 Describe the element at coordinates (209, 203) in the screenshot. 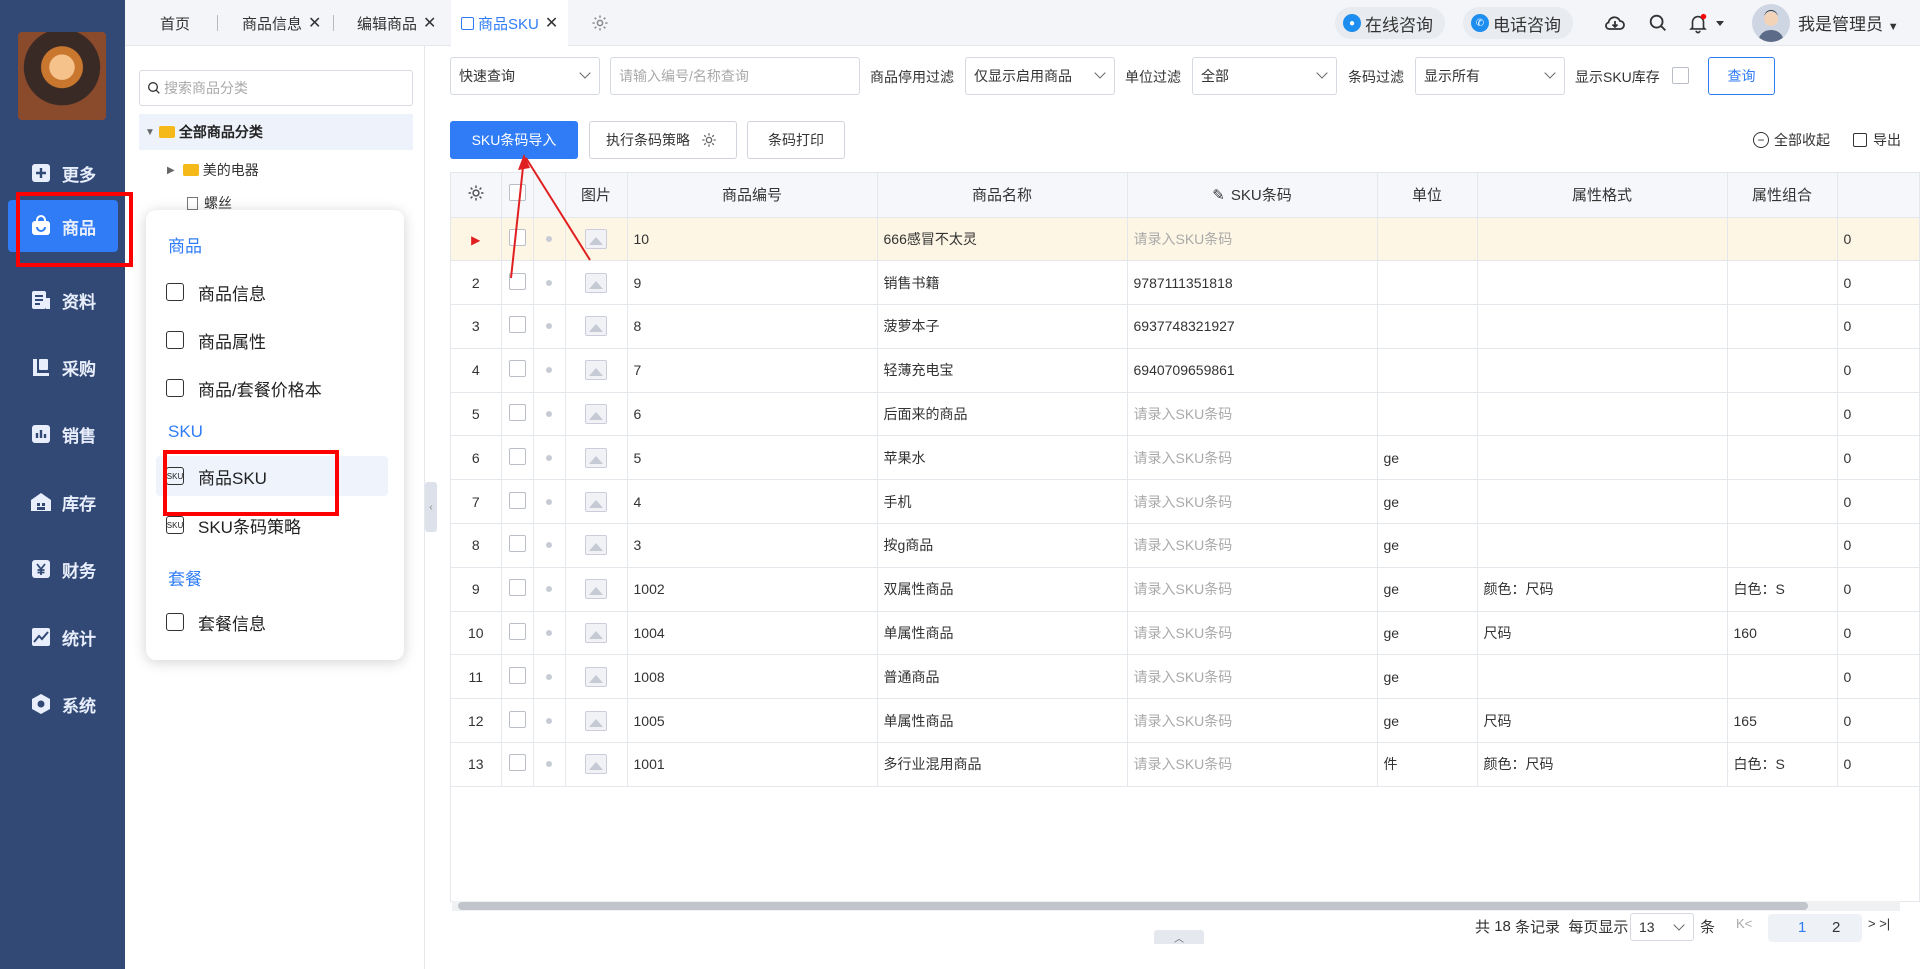

I see `category-item: 螺丝` at that location.